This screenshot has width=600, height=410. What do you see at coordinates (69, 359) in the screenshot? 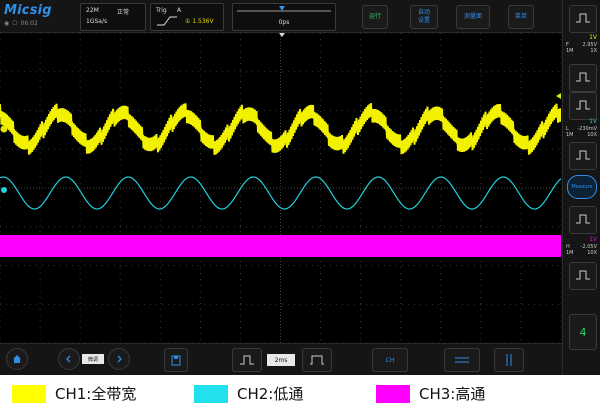
I see `fine-decrease-button` at bounding box center [69, 359].